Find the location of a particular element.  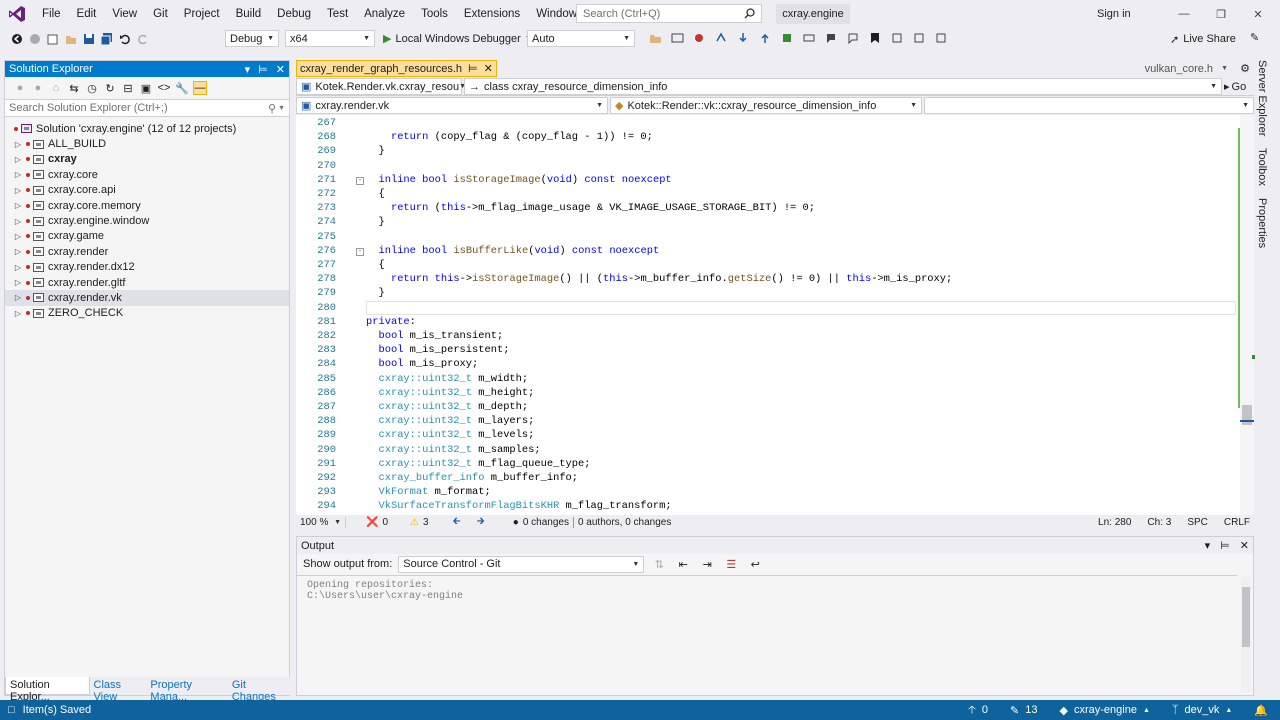

feedback-icon: ✎ is located at coordinates (1254, 37).